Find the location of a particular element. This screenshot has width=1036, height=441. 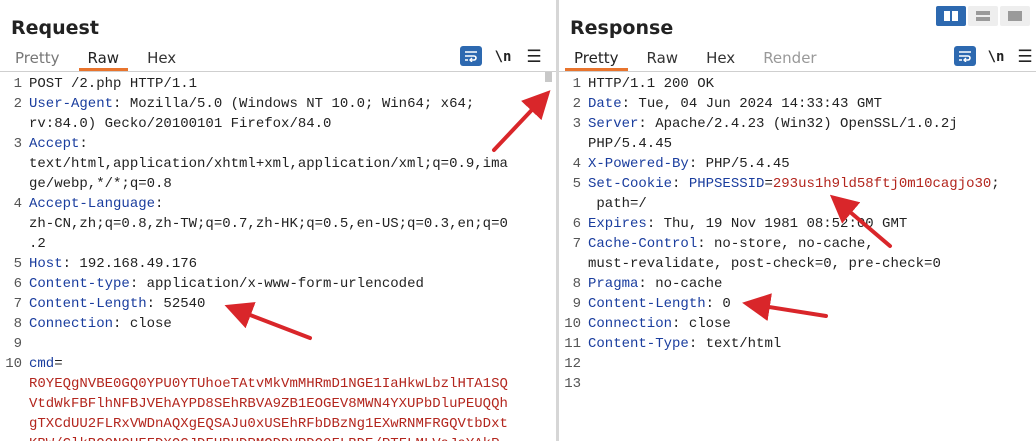

line-text: cmd= is located at coordinates (46, 364).